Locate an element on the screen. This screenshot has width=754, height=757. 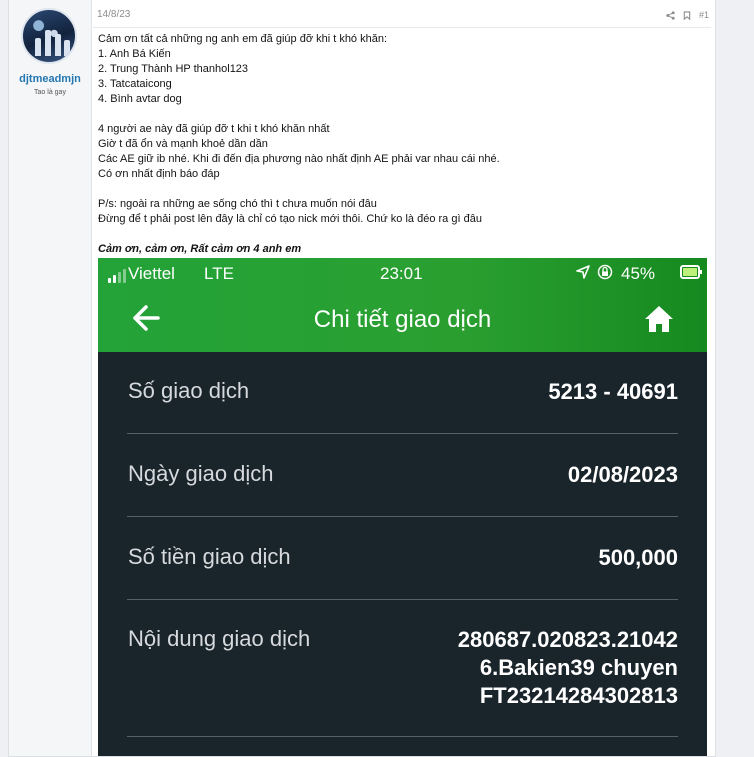
post-line: Giờ t đã ổn và mạnh khoẻ dần dần is located at coordinates (183, 144).